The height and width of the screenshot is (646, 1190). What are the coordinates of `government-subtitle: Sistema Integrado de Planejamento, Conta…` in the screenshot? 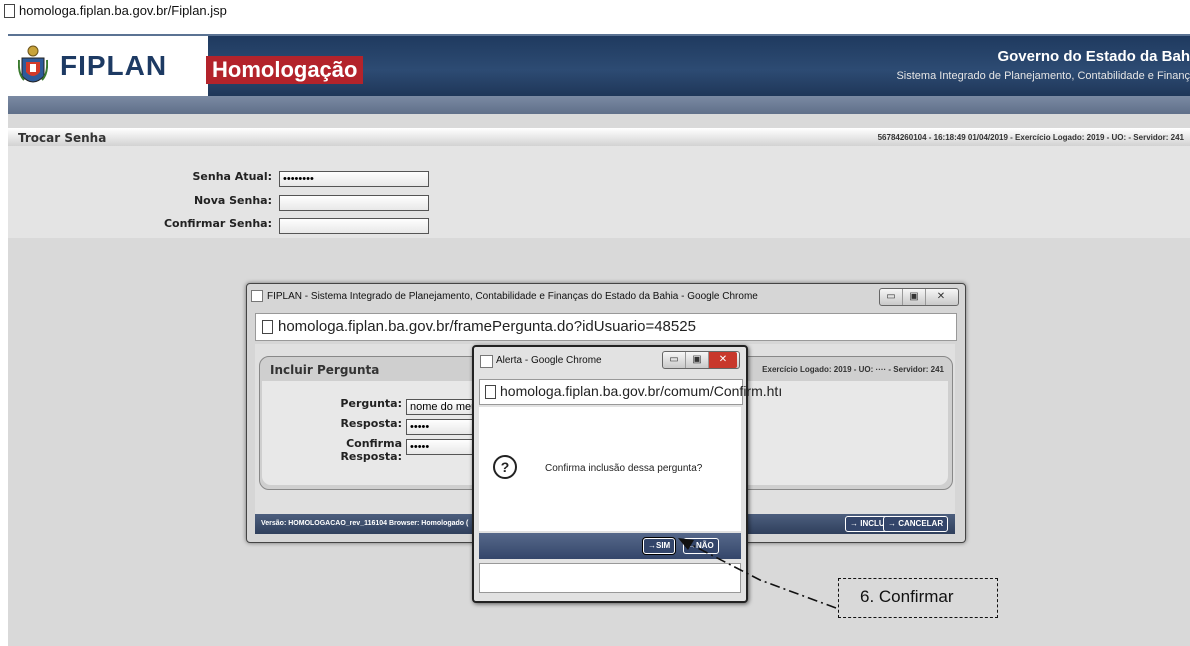 It's located at (1043, 76).